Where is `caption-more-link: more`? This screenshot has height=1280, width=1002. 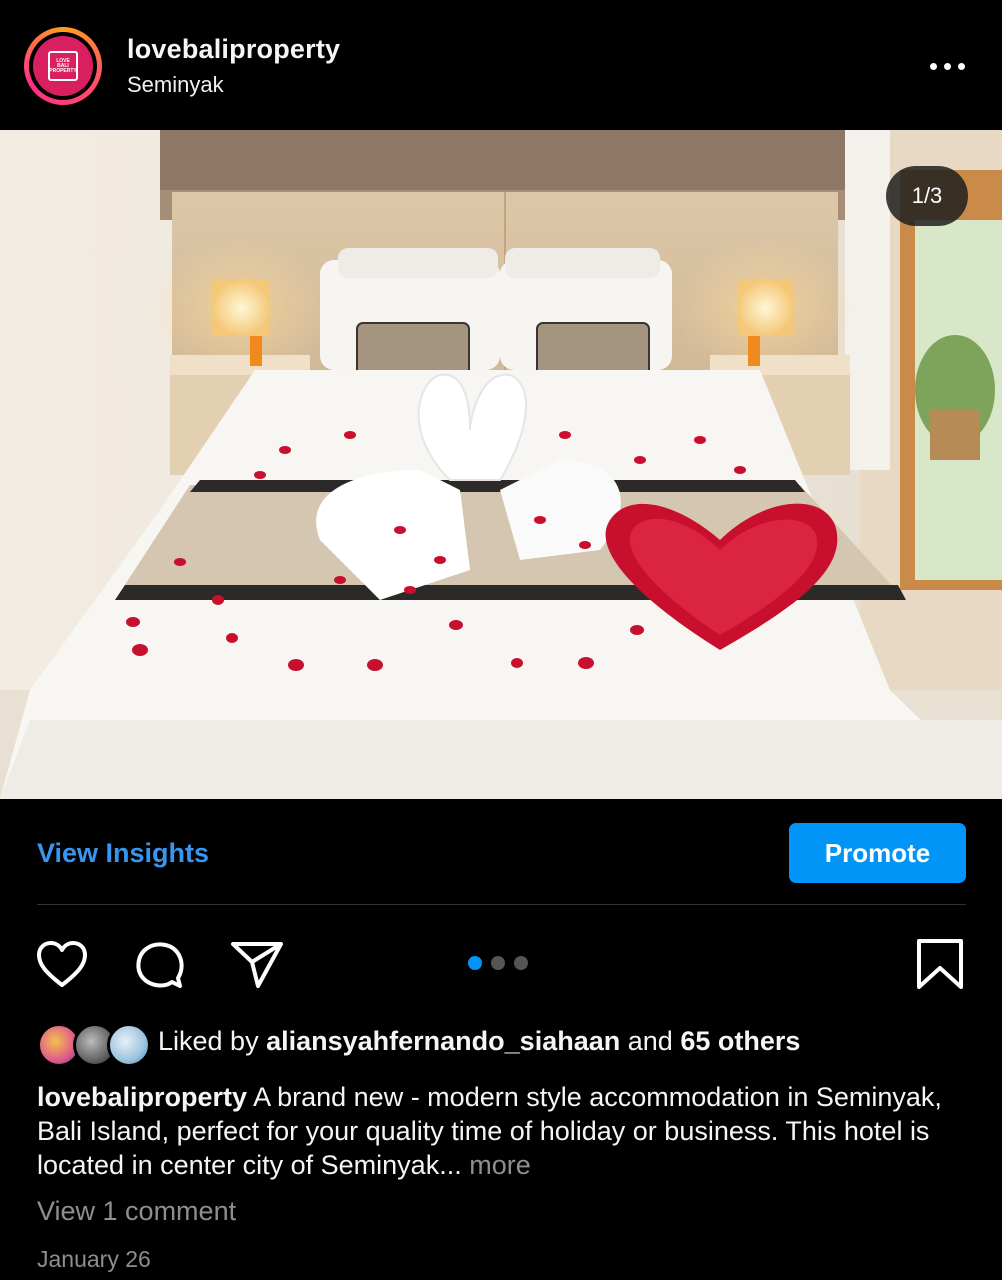 caption-more-link: more is located at coordinates (500, 1165).